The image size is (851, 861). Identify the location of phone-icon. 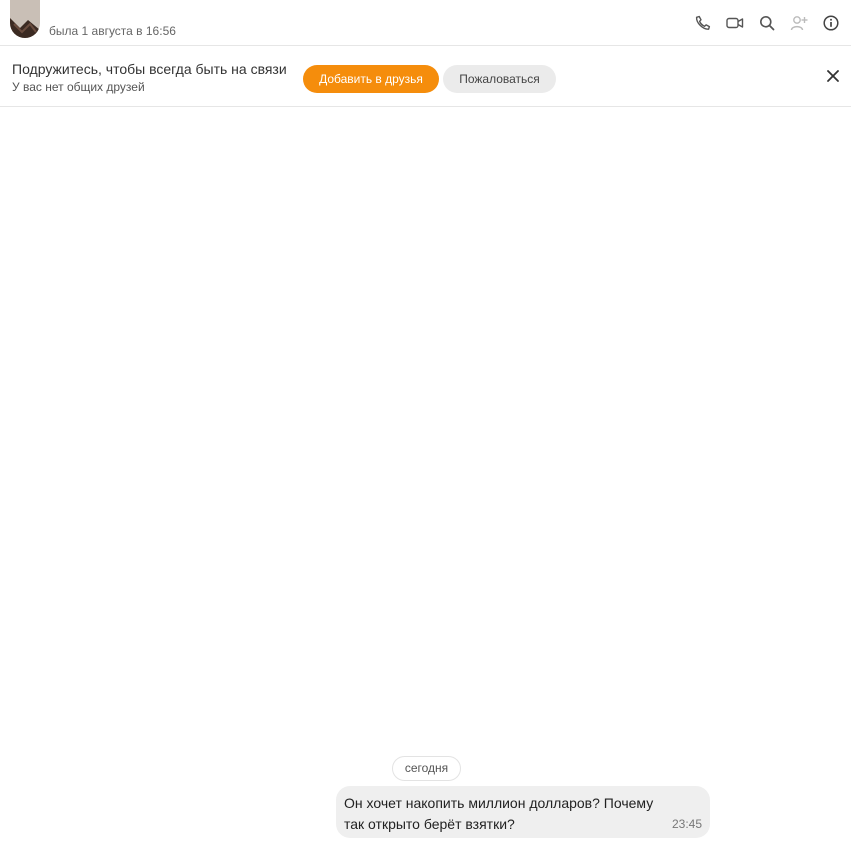
(703, 23).